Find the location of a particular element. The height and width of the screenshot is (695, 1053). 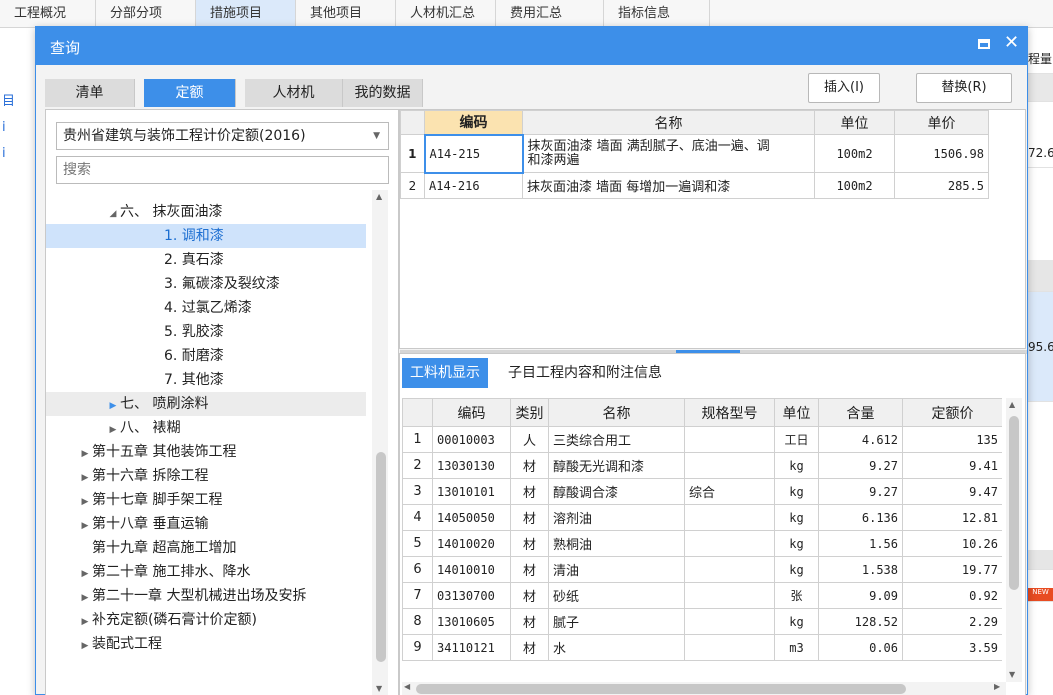

tab-resource-display: 工料机显示 is located at coordinates (445, 373).